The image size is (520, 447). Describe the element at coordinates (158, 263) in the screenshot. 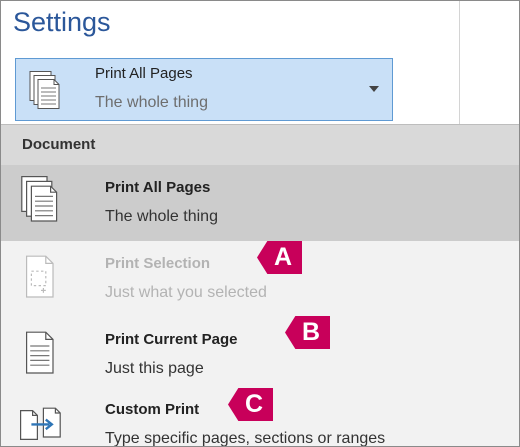

I see `menu-item-title: Print Selection` at that location.